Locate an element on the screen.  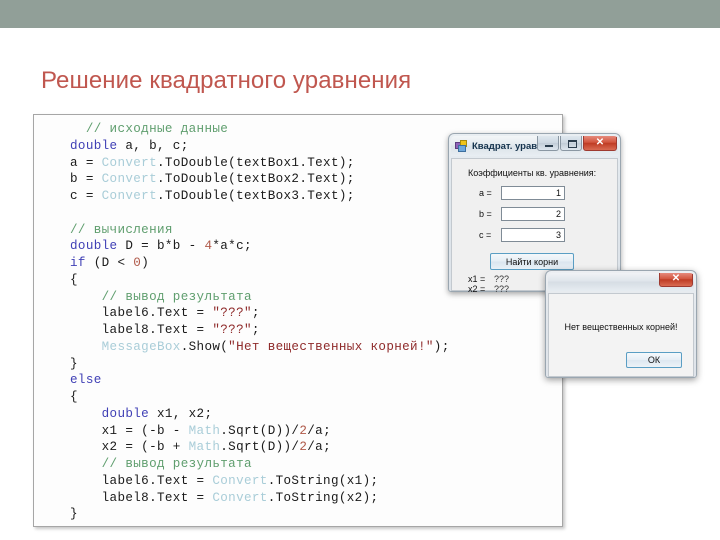
code-line: double x1, x2; is located at coordinates (260, 414).